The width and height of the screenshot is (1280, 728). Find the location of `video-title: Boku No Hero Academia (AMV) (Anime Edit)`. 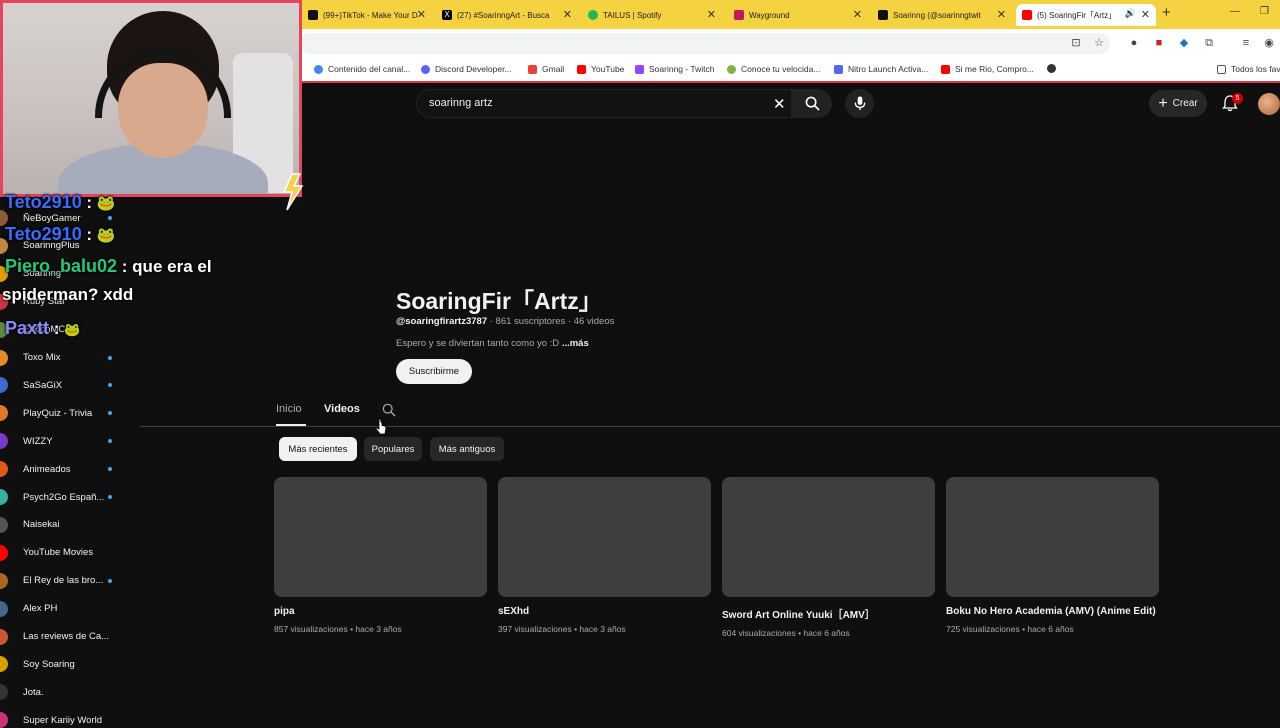

video-title: Boku No Hero Academia (AMV) (Anime Edit) is located at coordinates (1053, 611).